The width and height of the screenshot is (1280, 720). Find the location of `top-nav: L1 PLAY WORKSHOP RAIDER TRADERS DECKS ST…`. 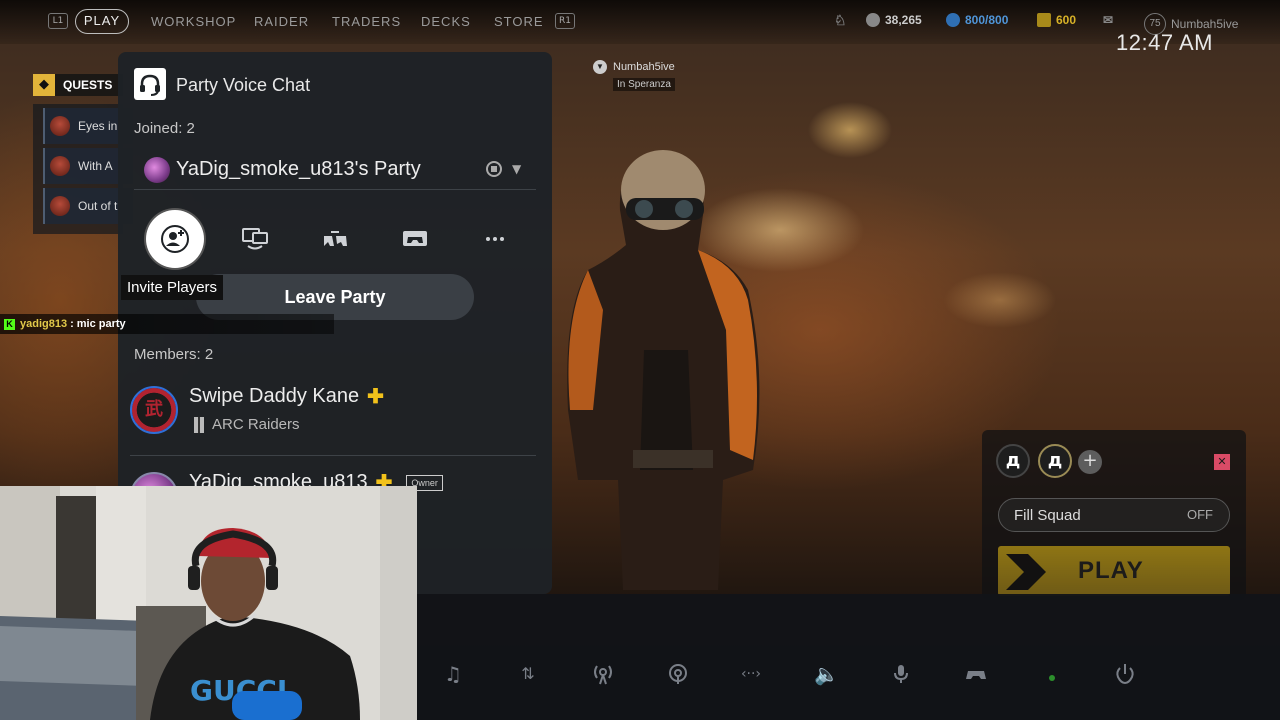

top-nav: L1 PLAY WORKSHOP RAIDER TRADERS DECKS ST… is located at coordinates (640, 22).